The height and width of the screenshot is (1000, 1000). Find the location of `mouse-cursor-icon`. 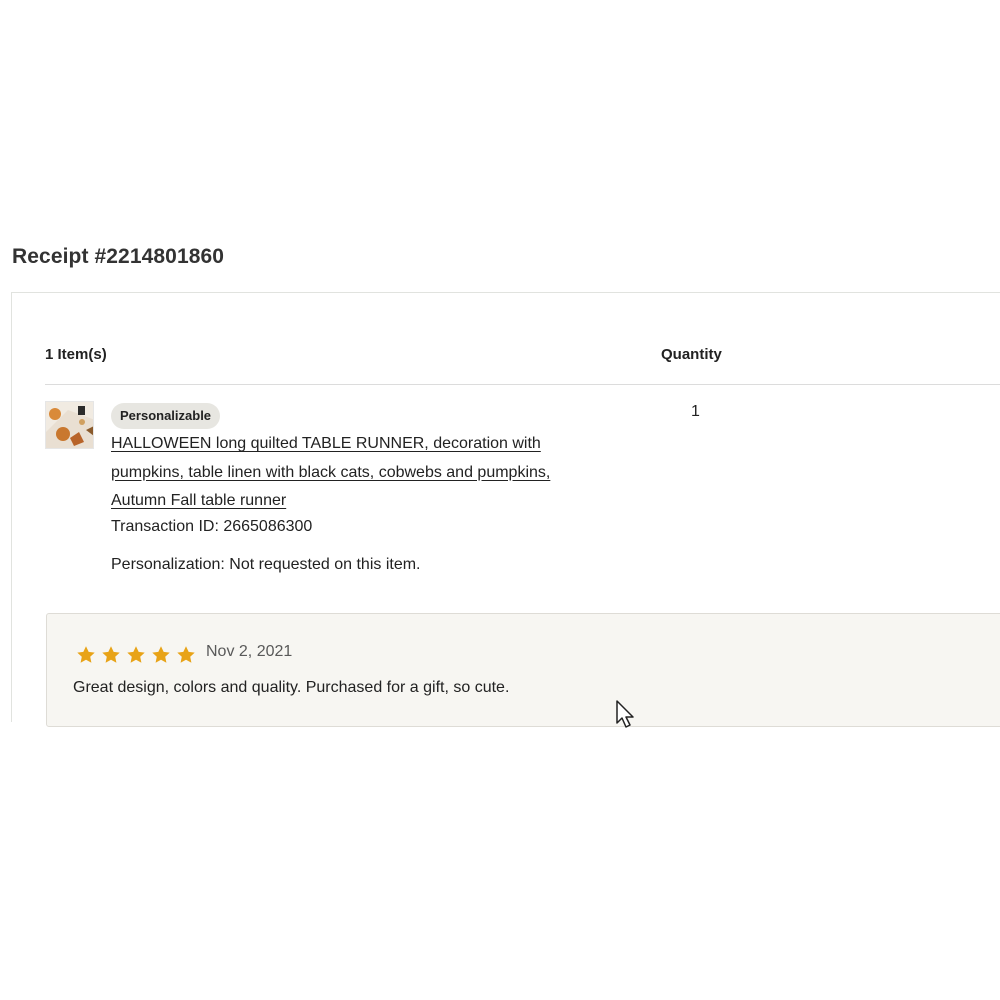

mouse-cursor-icon is located at coordinates (625, 714).